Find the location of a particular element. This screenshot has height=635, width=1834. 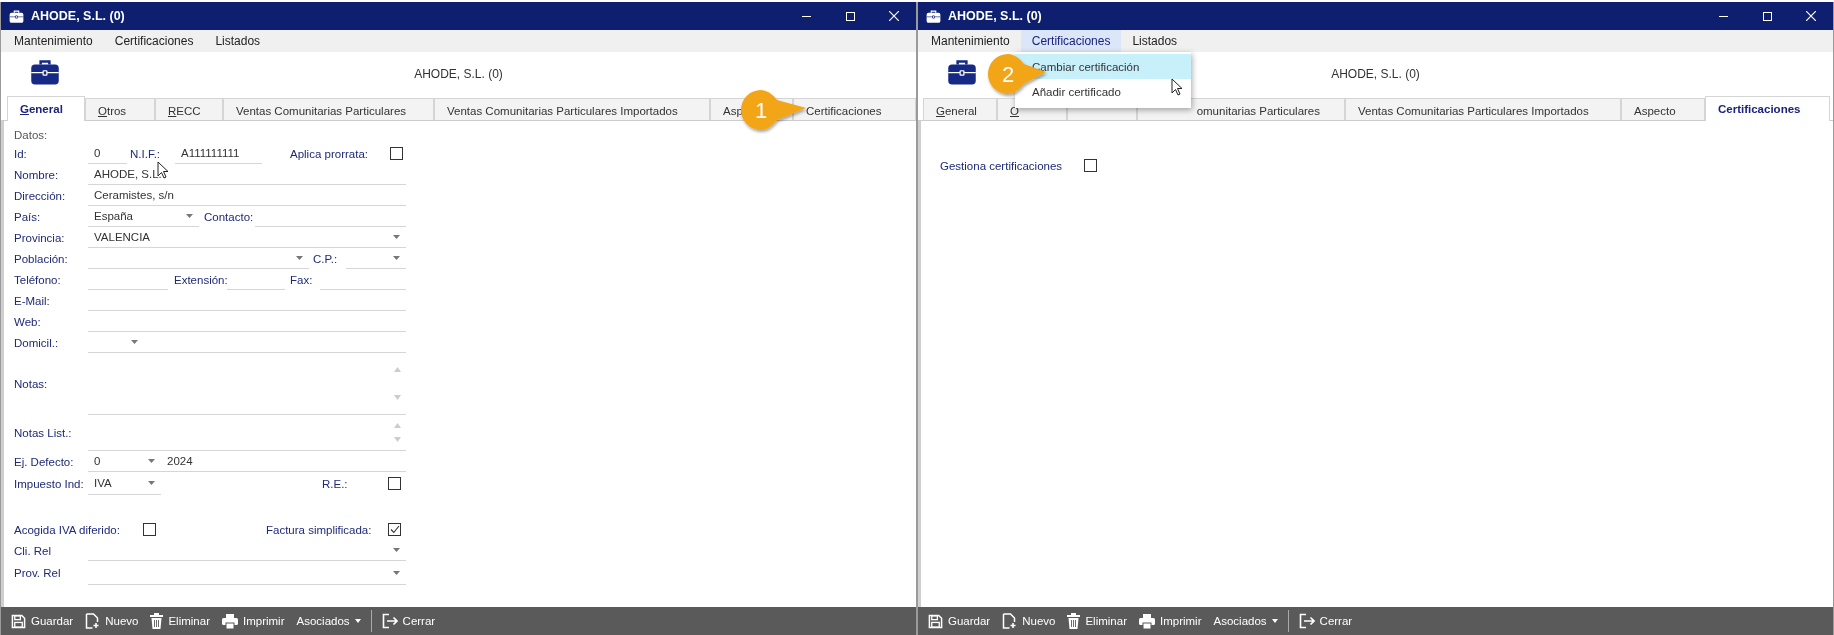

section-label: Datos: is located at coordinates (31, 135).